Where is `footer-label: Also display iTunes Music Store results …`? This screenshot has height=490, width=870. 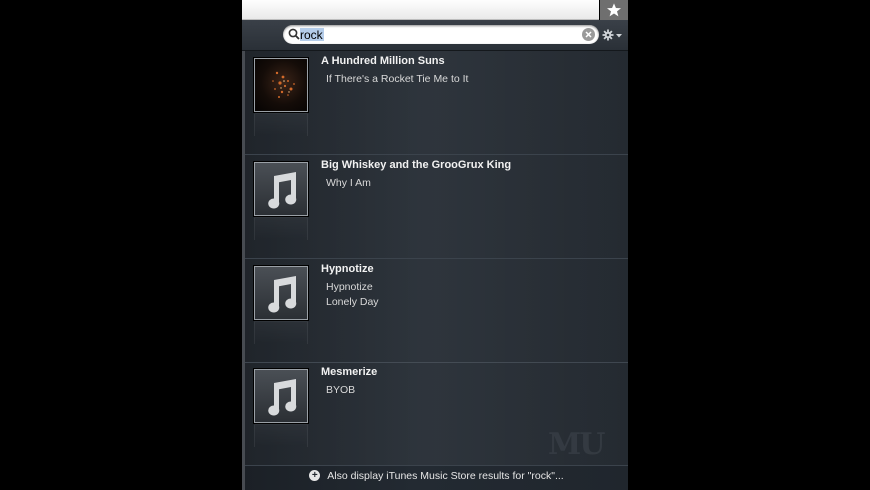 footer-label: Also display iTunes Music Store results … is located at coordinates (445, 475).